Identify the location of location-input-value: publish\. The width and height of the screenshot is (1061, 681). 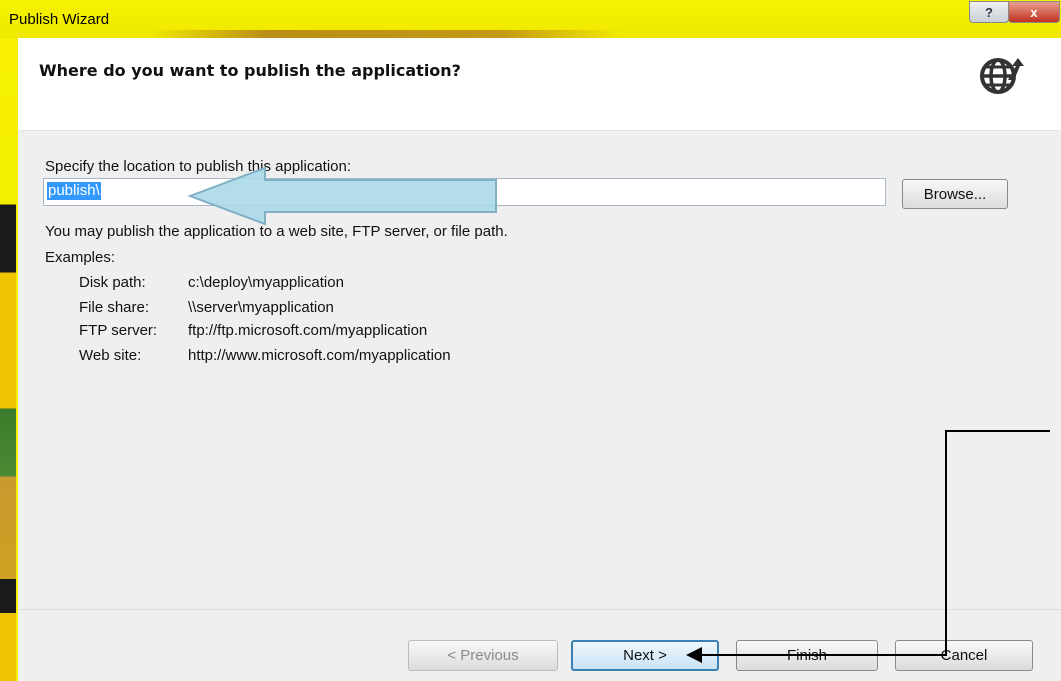
(74, 191).